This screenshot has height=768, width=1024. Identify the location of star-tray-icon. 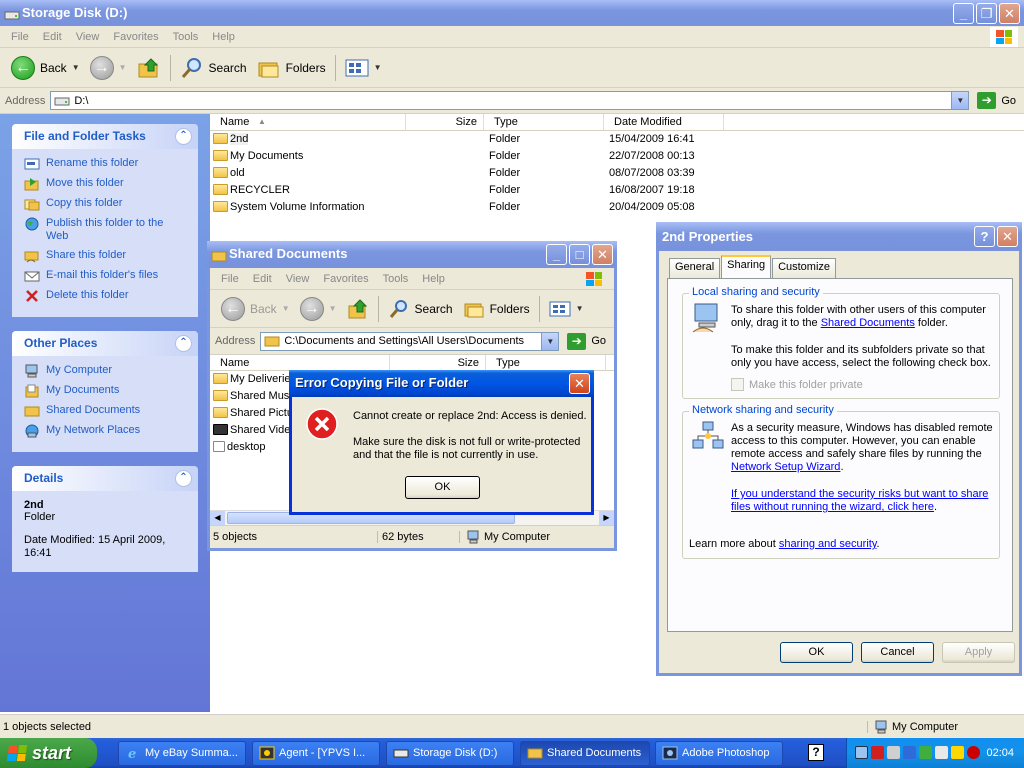
(957, 752).